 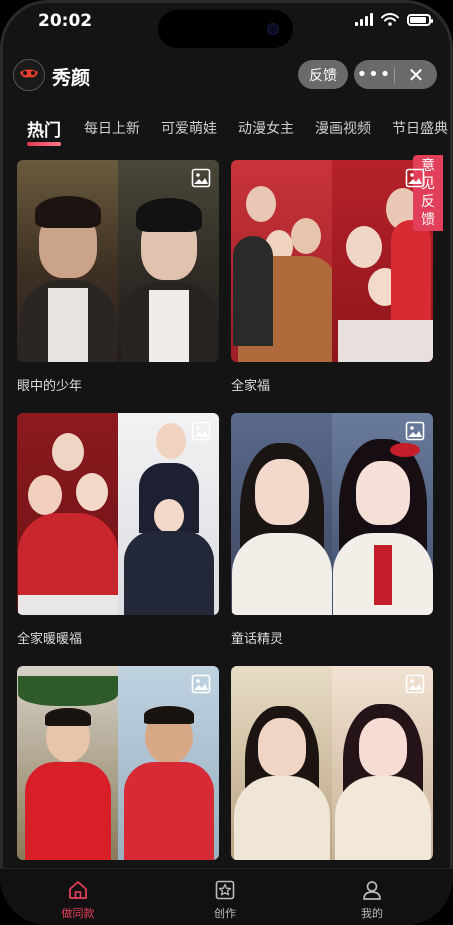 I want to click on camera-icon, so click(x=273, y=29).